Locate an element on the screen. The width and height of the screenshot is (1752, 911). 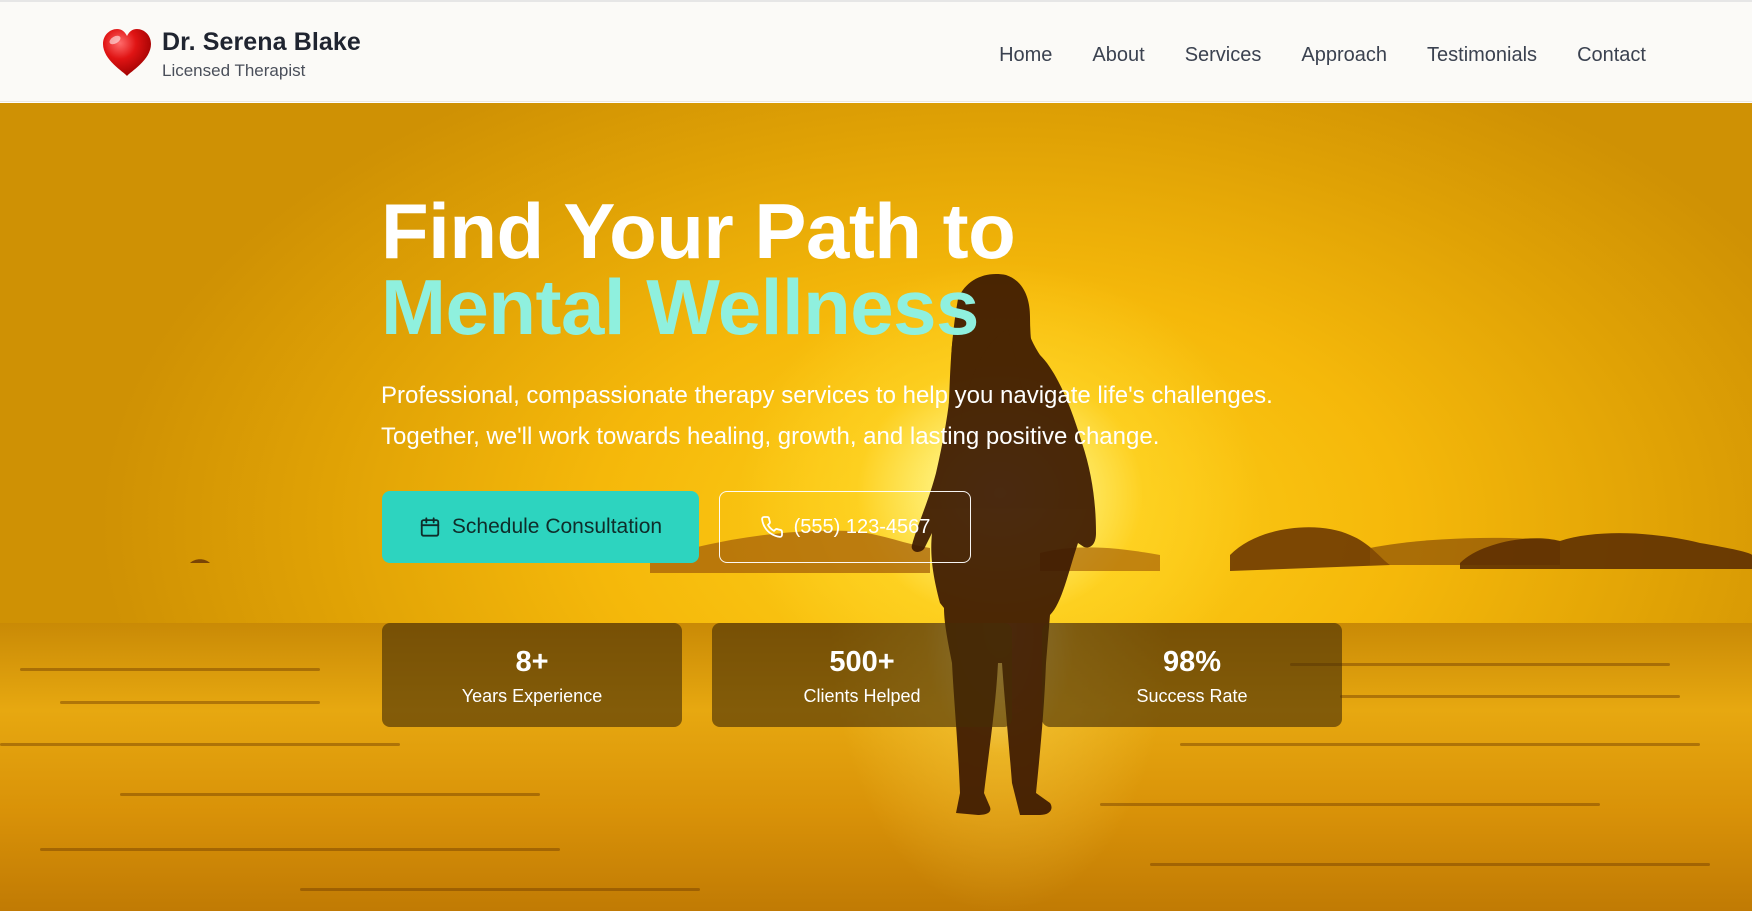
hero-title-line1: Find Your Path to is located at coordinates (698, 231).